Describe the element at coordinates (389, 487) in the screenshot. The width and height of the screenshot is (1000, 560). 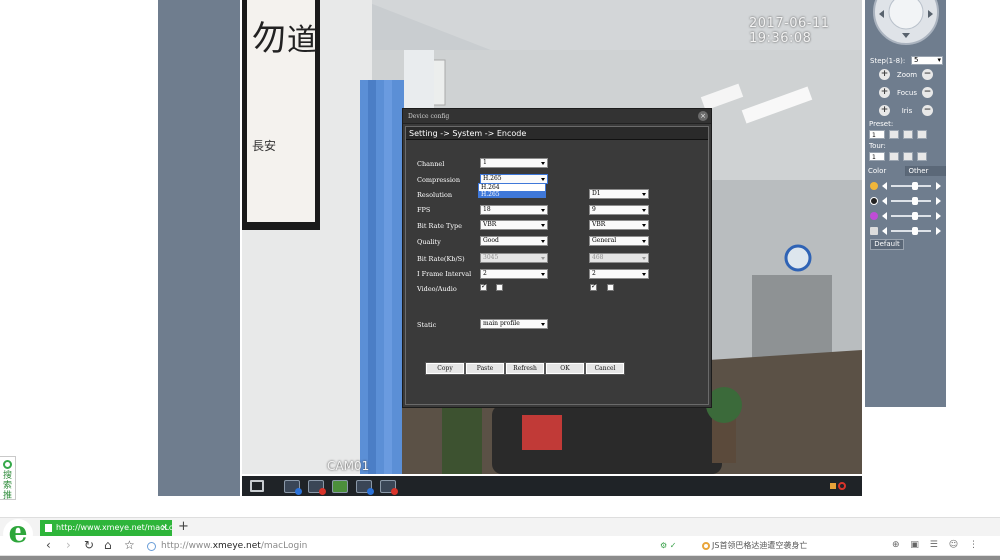
I see `close-video-icon` at that location.